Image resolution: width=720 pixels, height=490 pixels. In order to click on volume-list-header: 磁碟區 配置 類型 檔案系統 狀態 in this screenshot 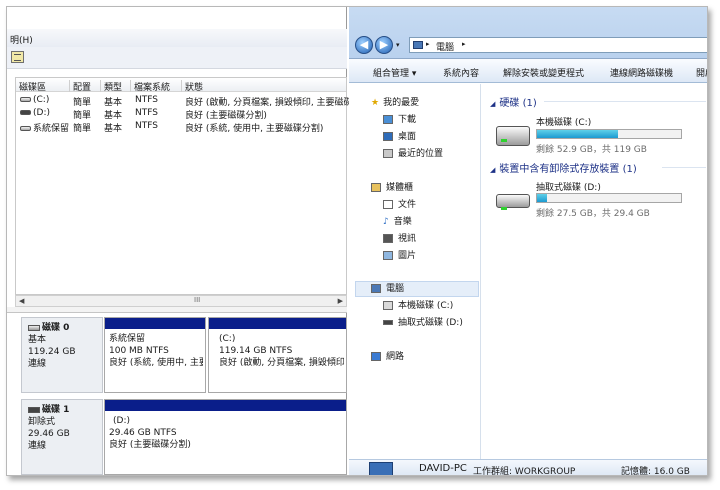, I will do `click(182, 85)`.